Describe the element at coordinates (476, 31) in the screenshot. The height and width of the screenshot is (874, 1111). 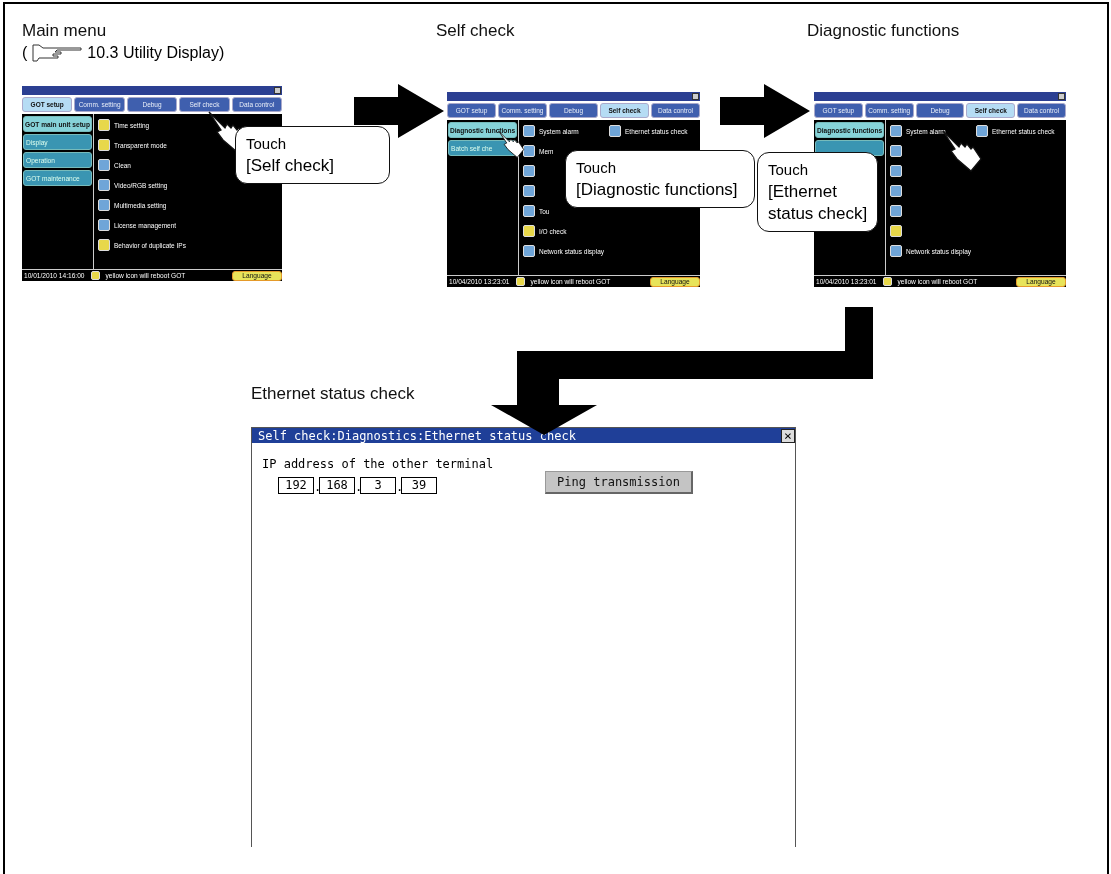
I see `step-heading: Self check` at that location.